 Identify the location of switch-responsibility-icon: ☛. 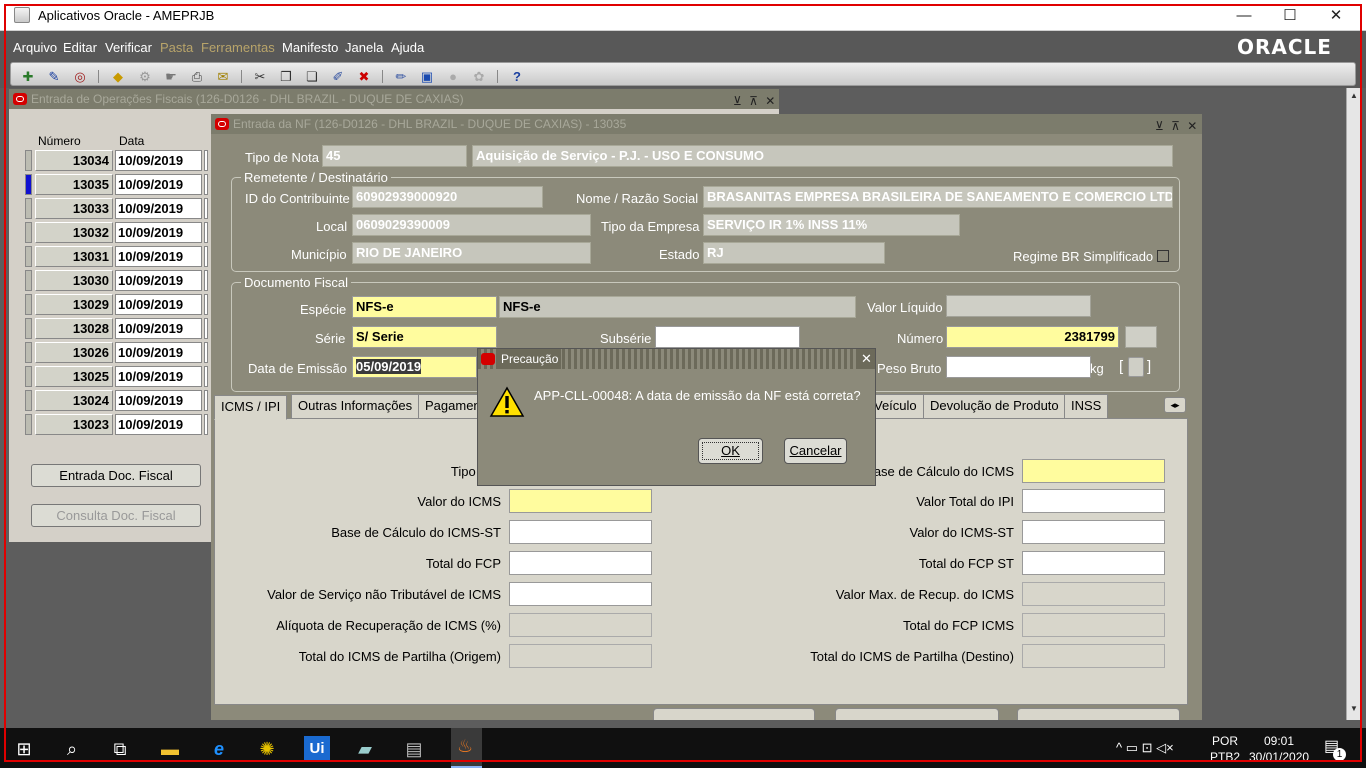
(171, 76).